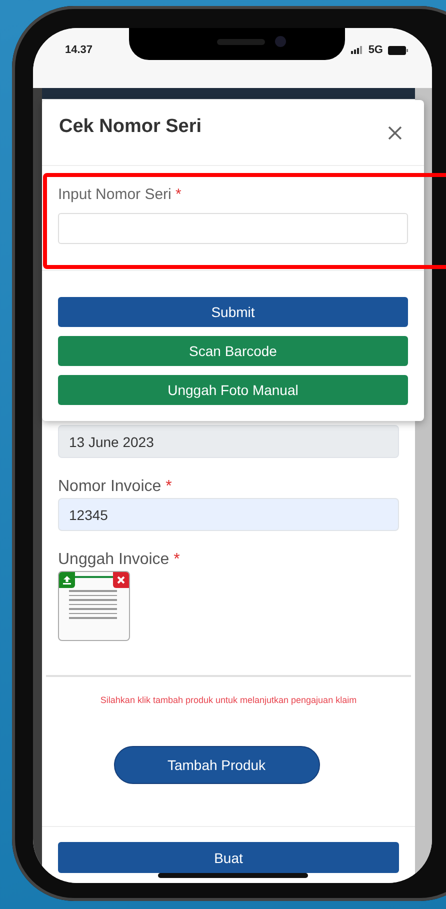 The height and width of the screenshot is (909, 446). I want to click on upload-icon, so click(67, 580).